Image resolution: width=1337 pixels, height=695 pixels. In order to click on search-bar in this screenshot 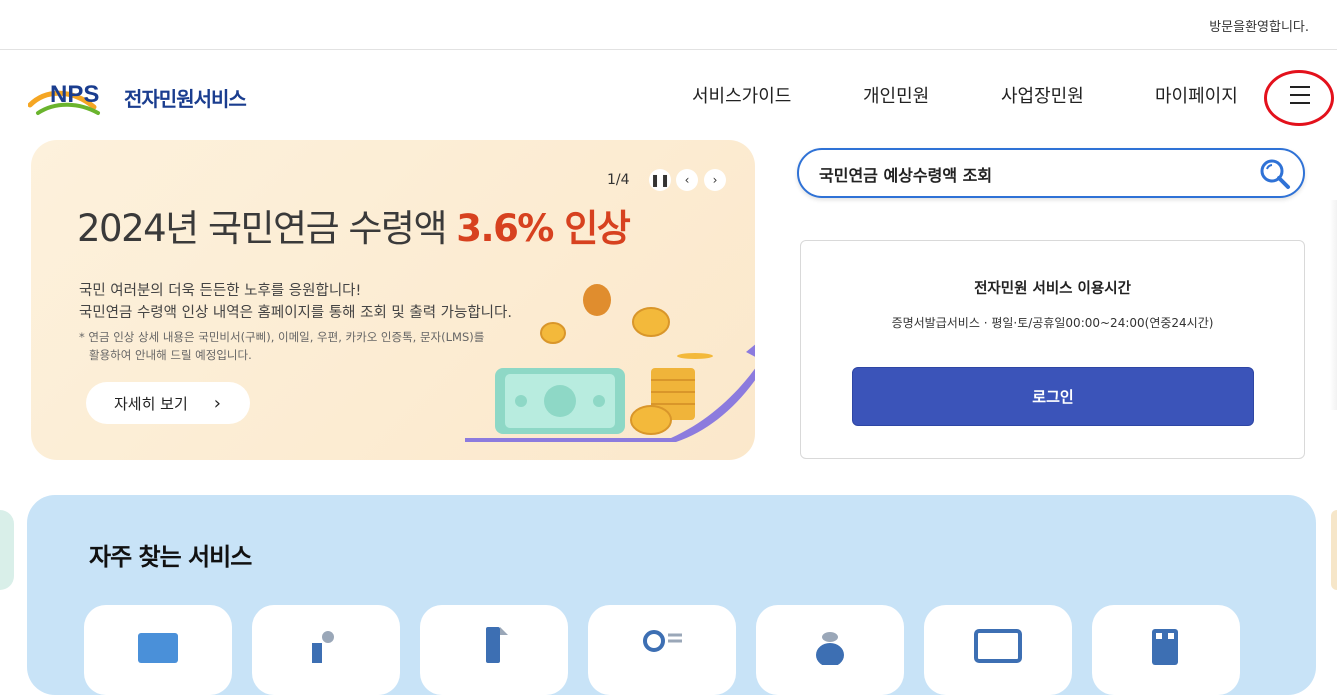, I will do `click(1051, 173)`.